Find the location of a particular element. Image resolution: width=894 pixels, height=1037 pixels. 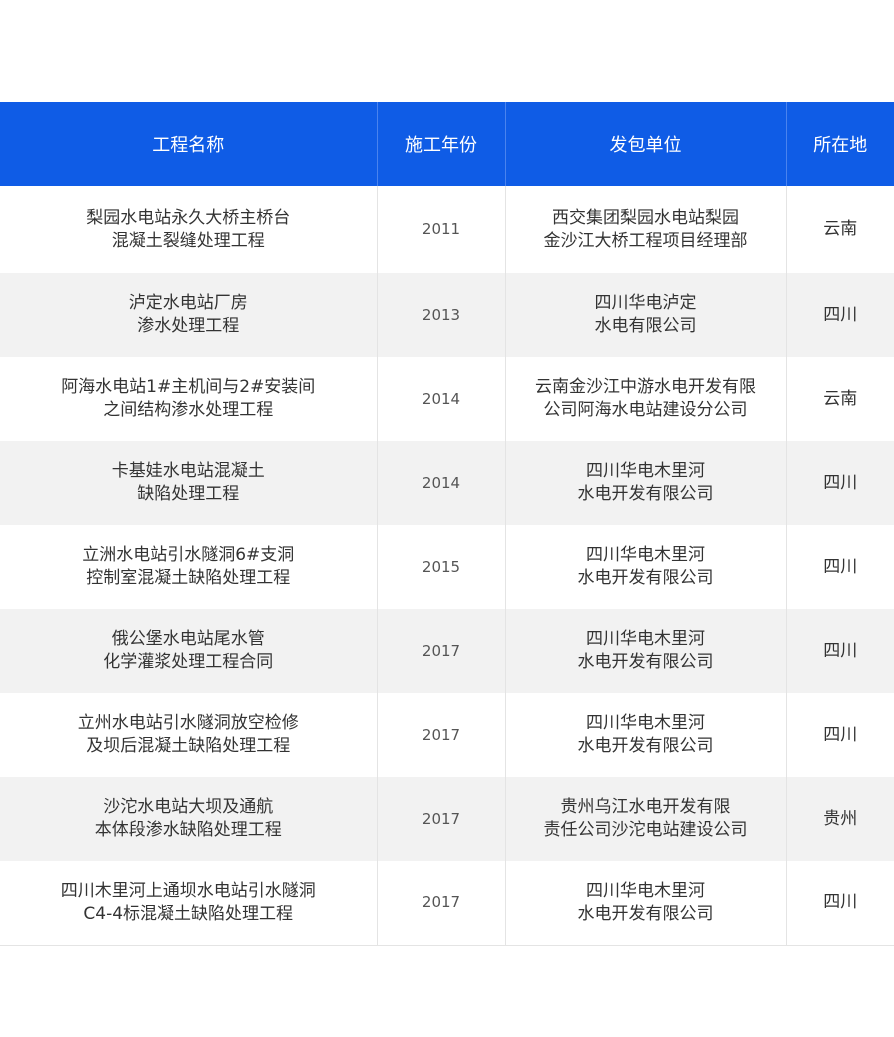

year-cell: 2015 is located at coordinates (441, 567).